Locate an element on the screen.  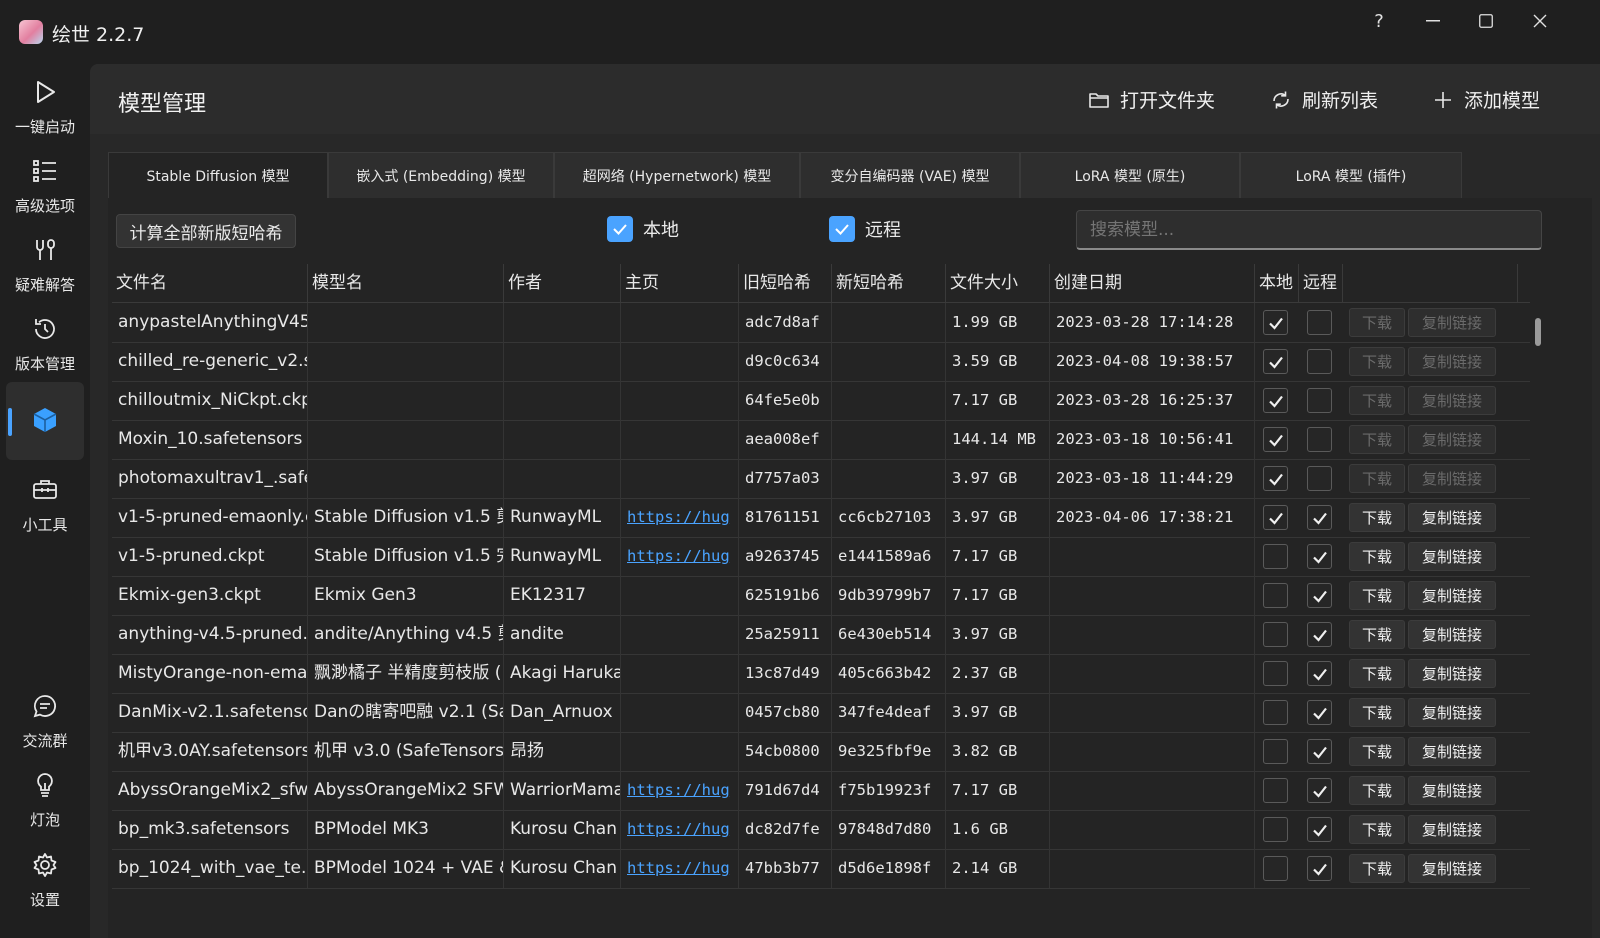
remote-filter-checkbox: 远程 is located at coordinates (865, 229).